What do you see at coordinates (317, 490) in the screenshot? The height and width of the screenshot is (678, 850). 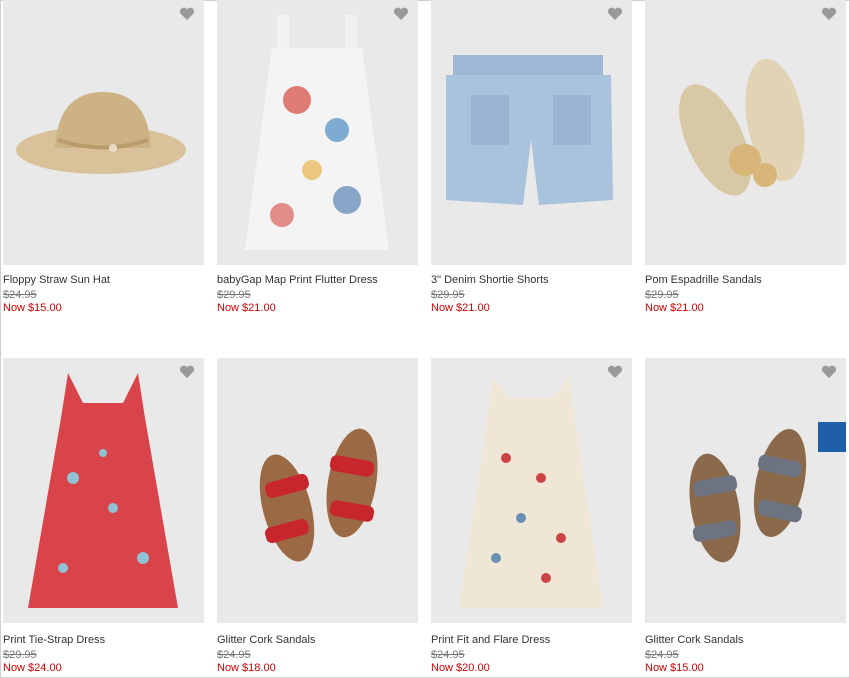 I see `product-image-red-glitter-sandals` at bounding box center [317, 490].